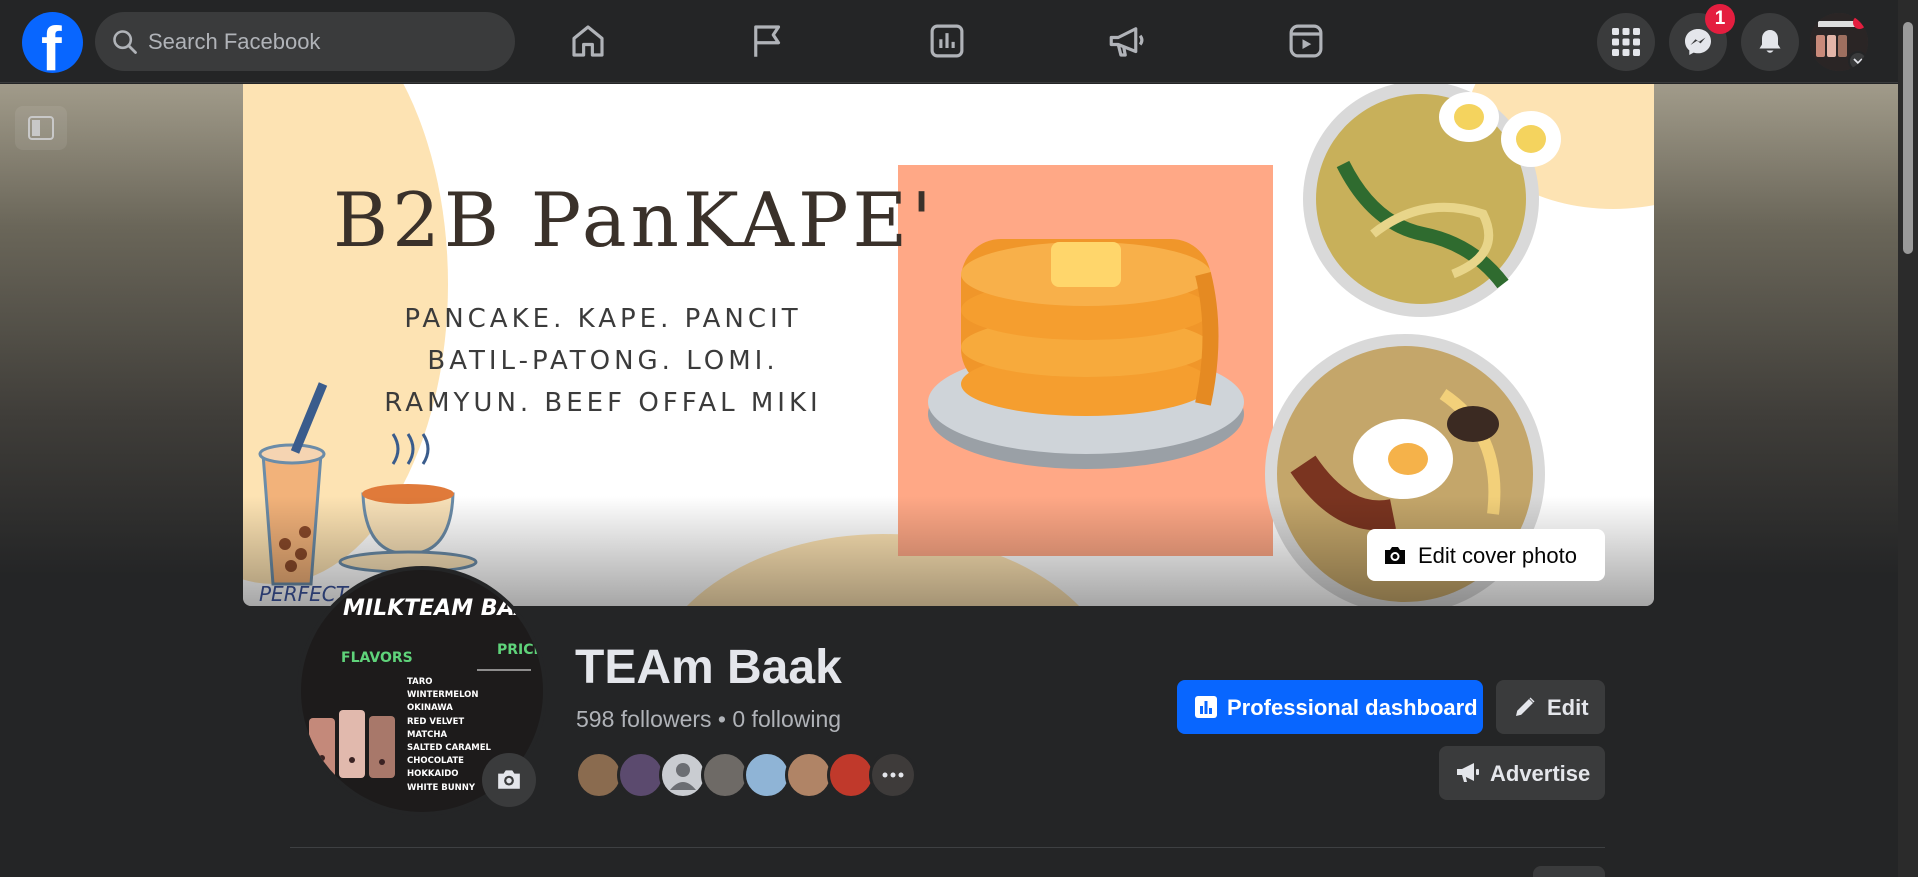  I want to click on account-status-dot, so click(1859, 22).